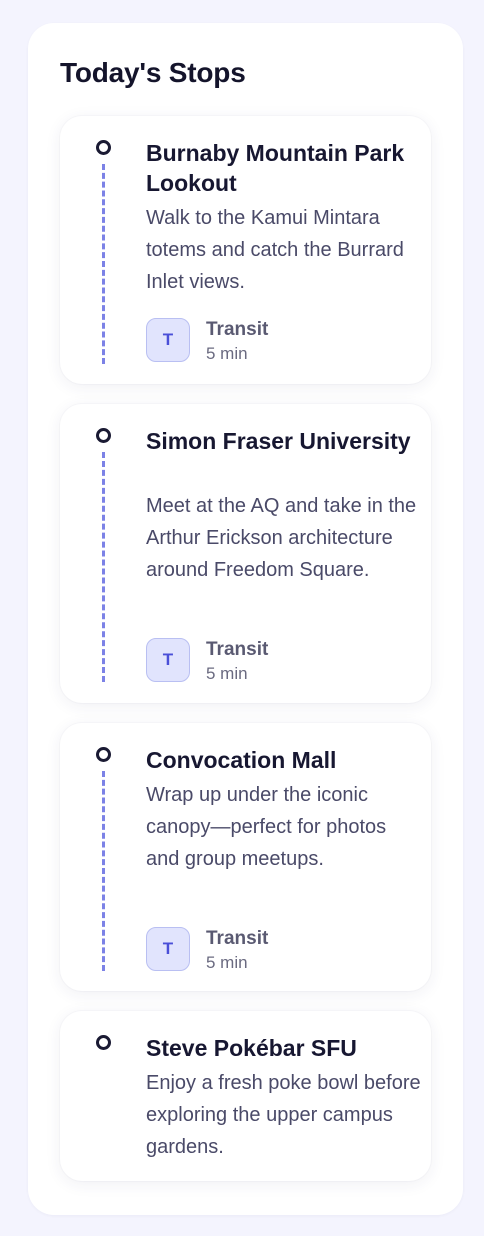  I want to click on stop-name: Convocation Mall, so click(241, 760).